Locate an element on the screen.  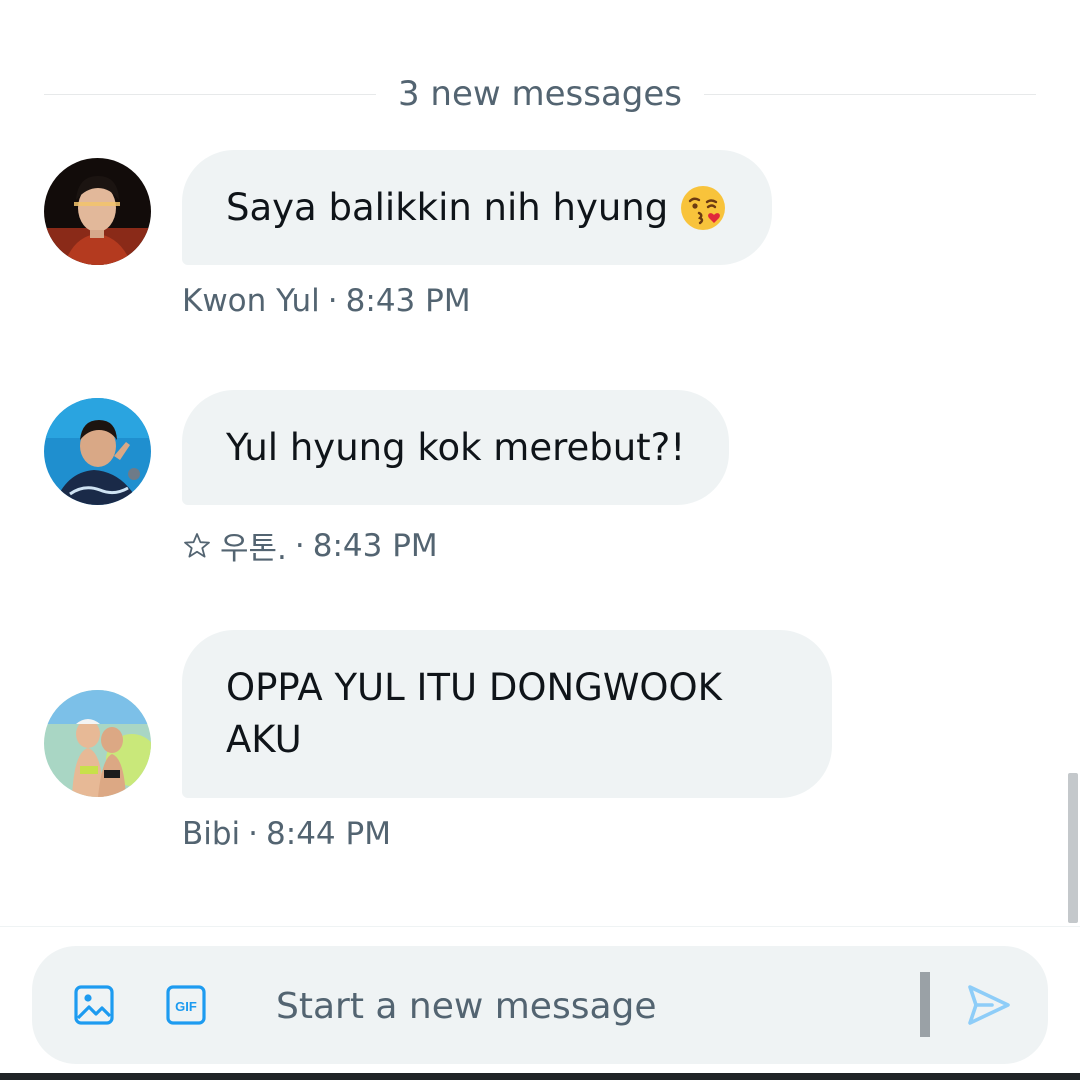
sender-name: 우톤. is located at coordinates (253, 545).